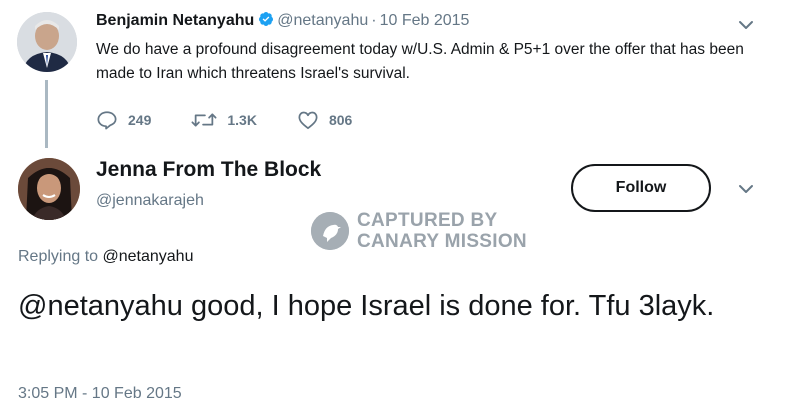 The height and width of the screenshot is (419, 800). Describe the element at coordinates (340, 120) in the screenshot. I see `like-count: 806` at that location.